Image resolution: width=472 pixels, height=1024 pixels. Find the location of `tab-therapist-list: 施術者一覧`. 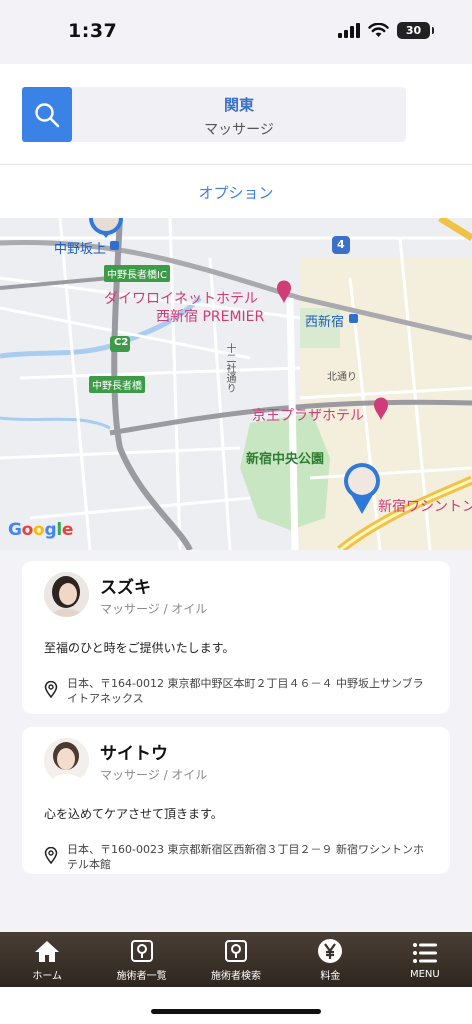

tab-therapist-list: 施術者一覧 is located at coordinates (141, 959).